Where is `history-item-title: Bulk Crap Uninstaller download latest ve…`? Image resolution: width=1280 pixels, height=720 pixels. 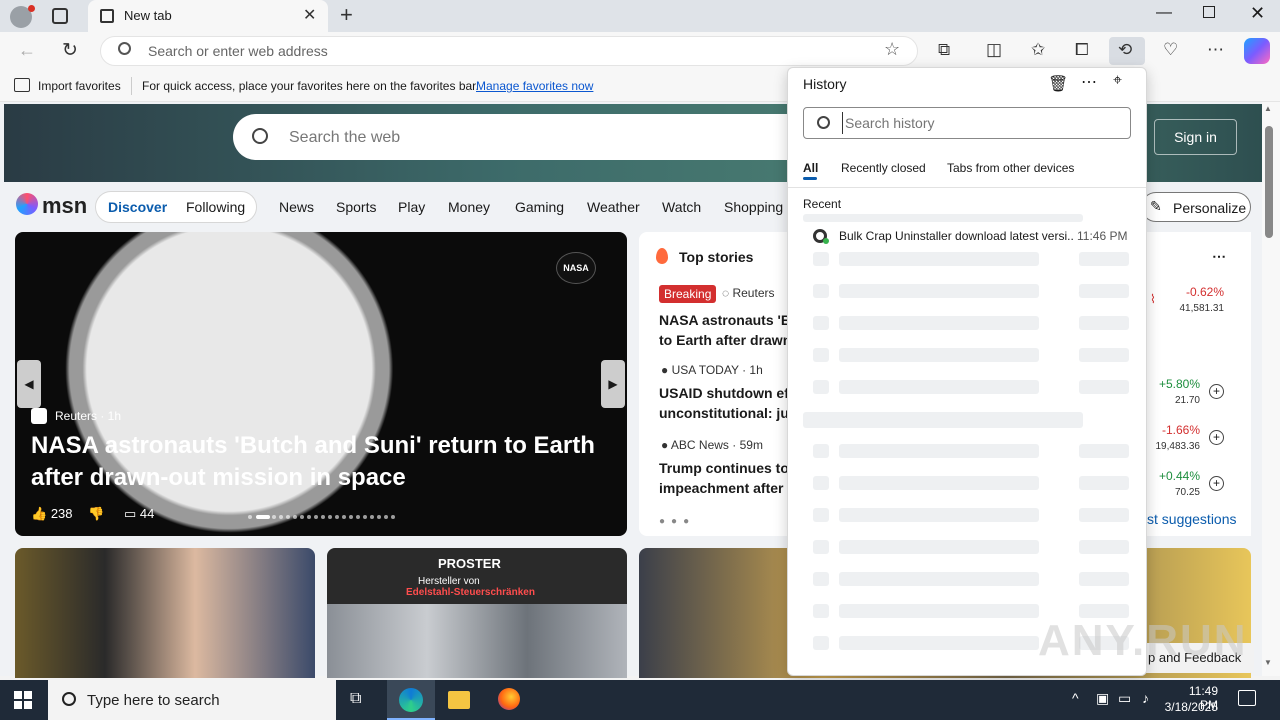 history-item-title: Bulk Crap Uninstaller download latest ve… is located at coordinates (956, 236).